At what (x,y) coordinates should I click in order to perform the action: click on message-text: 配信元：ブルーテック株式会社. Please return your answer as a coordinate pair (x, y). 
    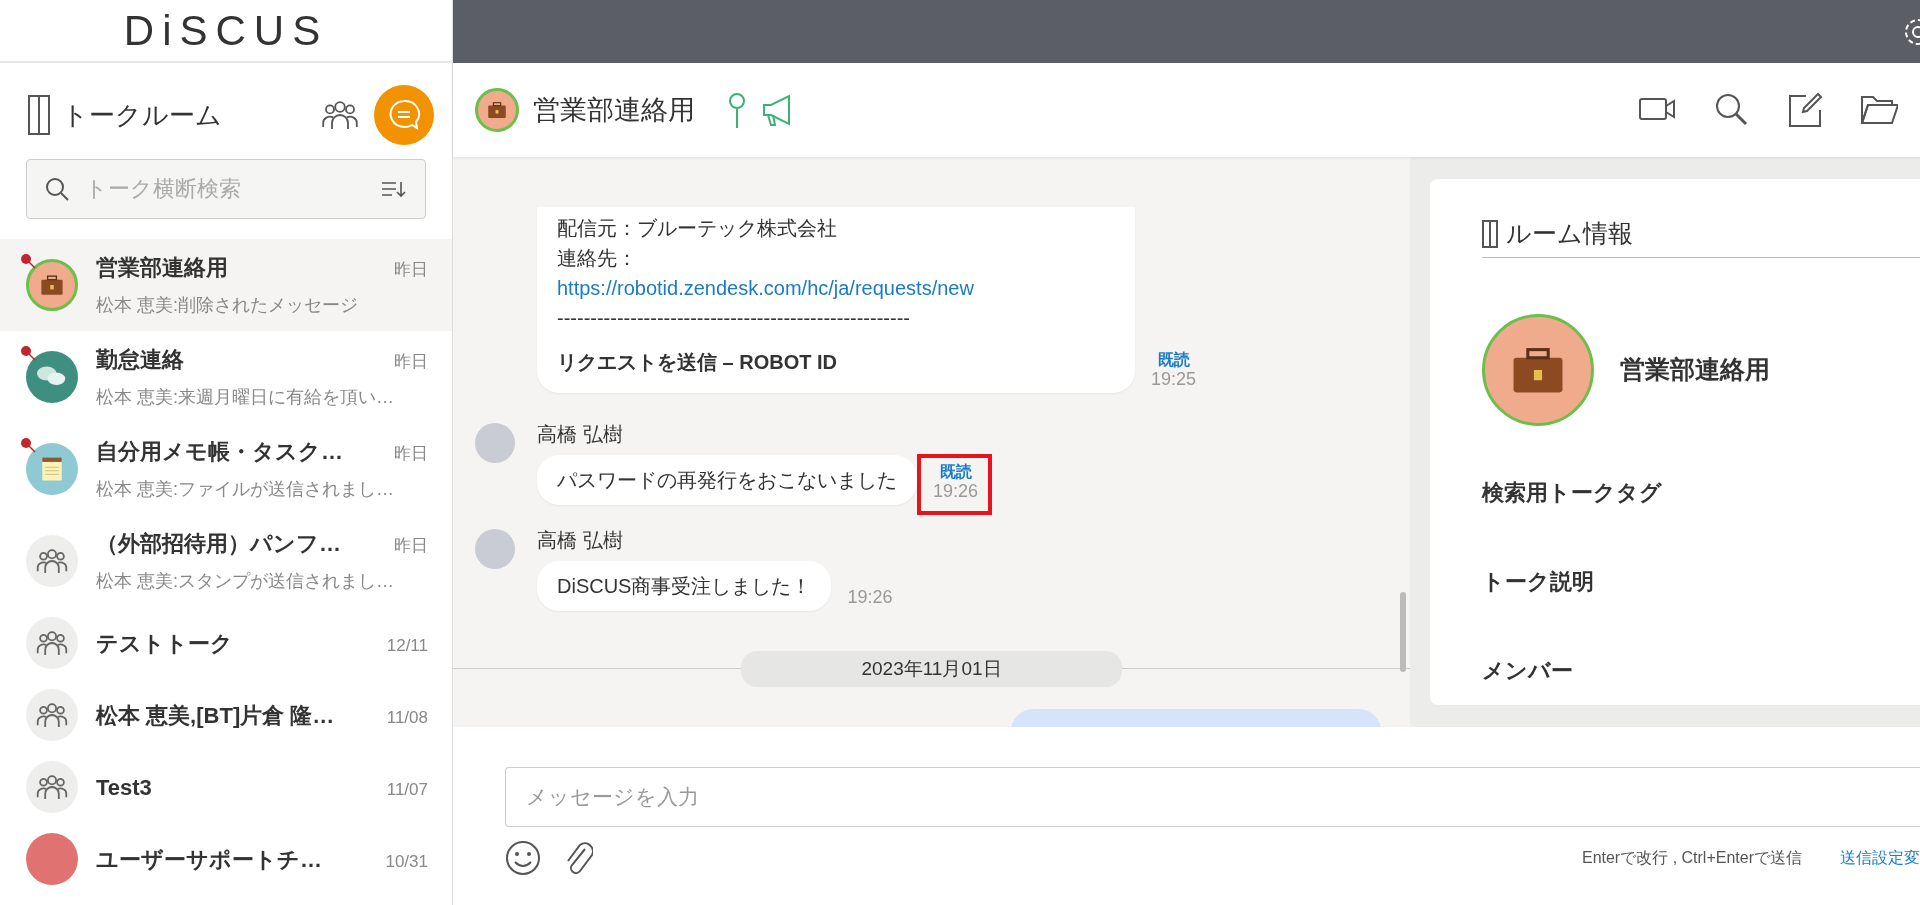
    Looking at the image, I should click on (697, 228).